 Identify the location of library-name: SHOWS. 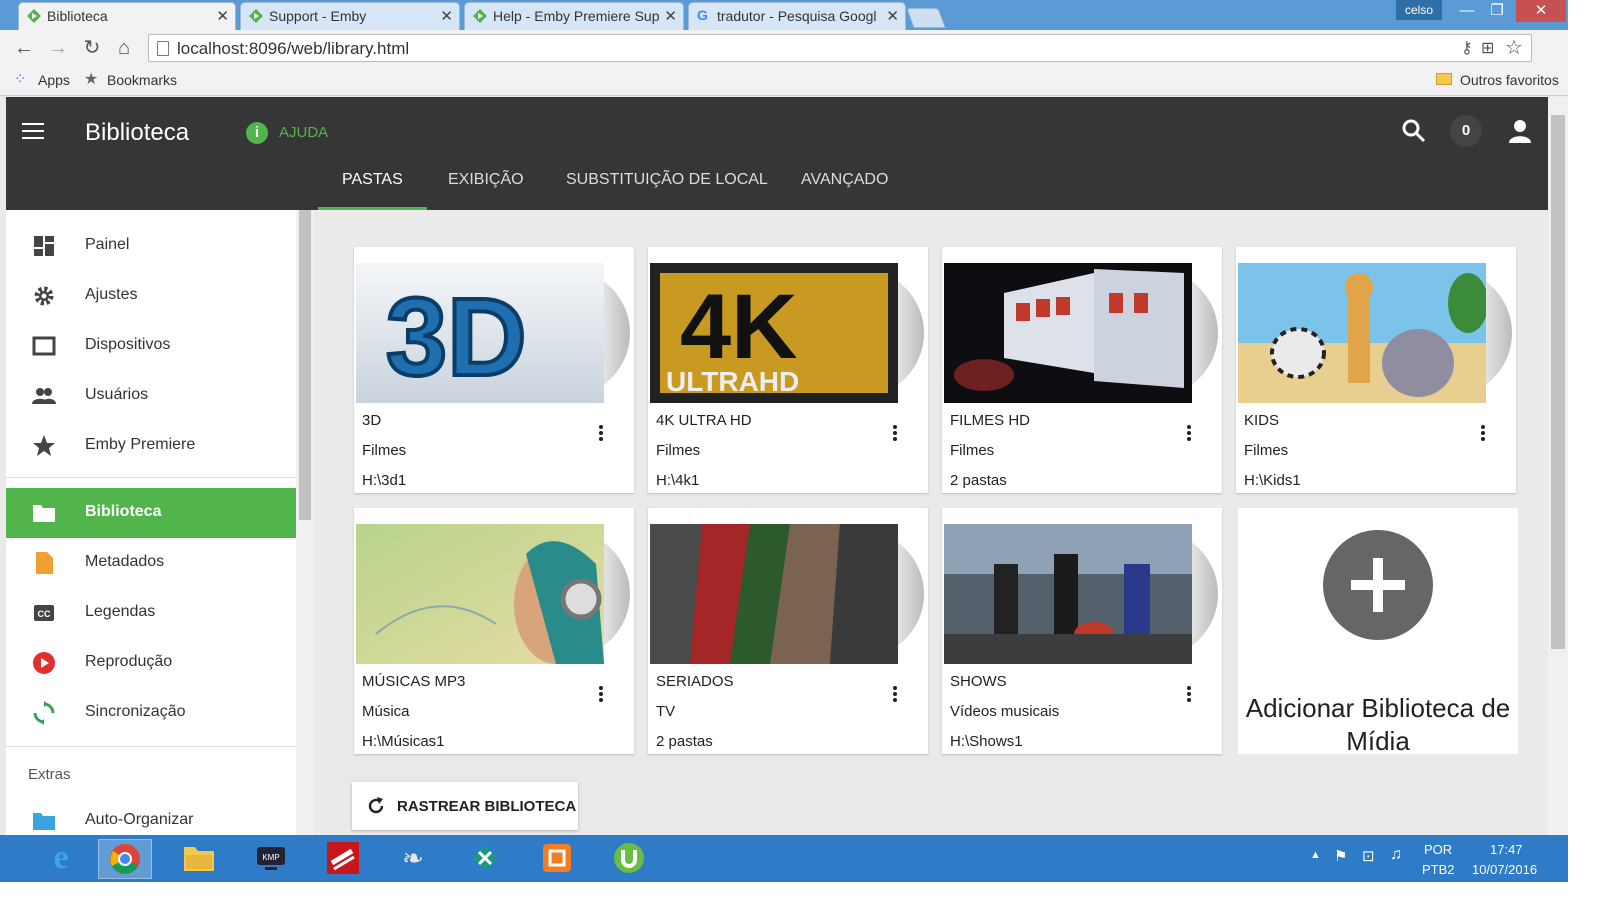
(978, 681).